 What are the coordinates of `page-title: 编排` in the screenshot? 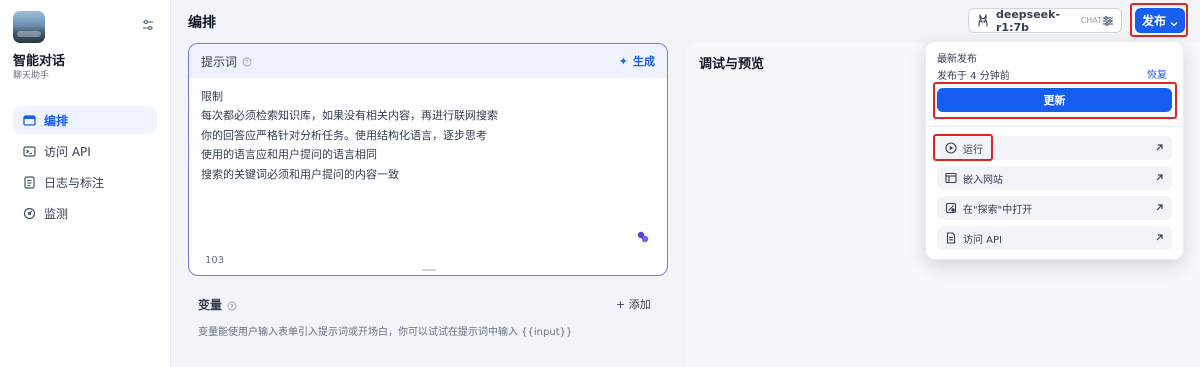 It's located at (202, 23).